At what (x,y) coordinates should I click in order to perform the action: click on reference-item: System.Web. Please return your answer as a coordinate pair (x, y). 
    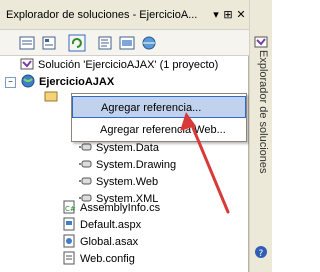
    Looking at the image, I should click on (118, 182).